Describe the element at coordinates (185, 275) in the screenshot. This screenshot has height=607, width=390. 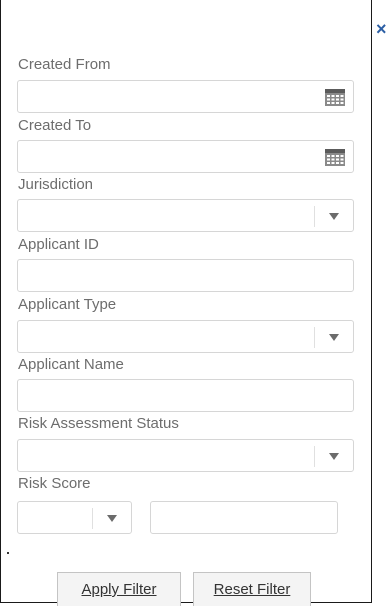
I see `applicant-id-input` at that location.